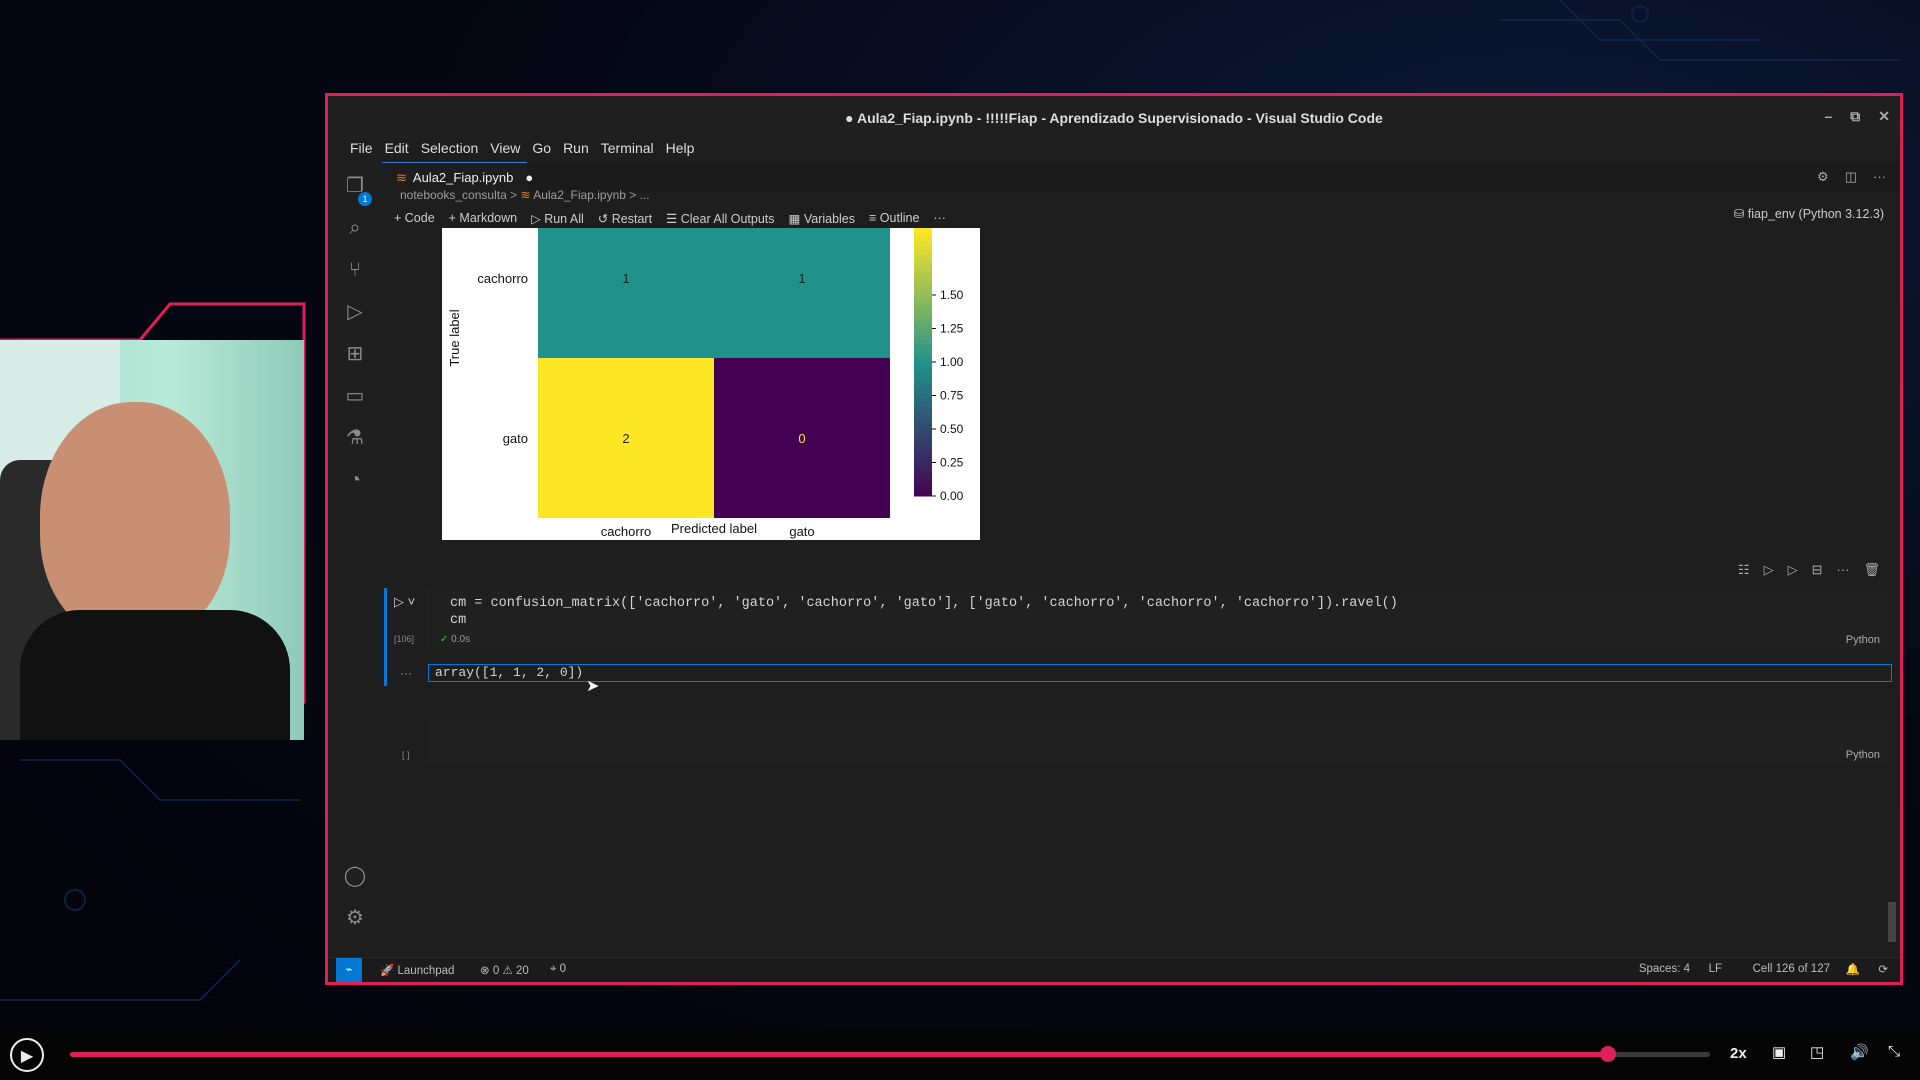 Image resolution: width=1920 pixels, height=1080 pixels. What do you see at coordinates (1879, 177) in the screenshot?
I see `more-actions-icon: ···` at bounding box center [1879, 177].